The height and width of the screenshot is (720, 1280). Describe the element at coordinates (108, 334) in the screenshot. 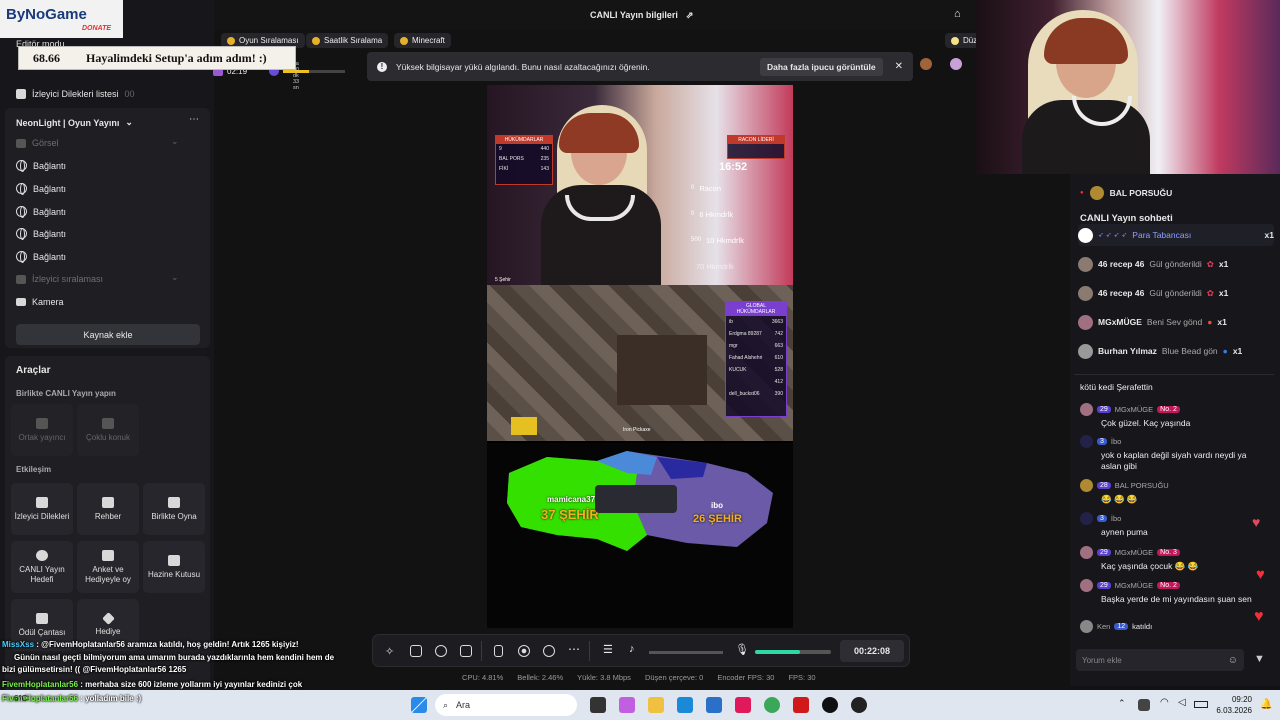

I see `add-source-button: Kaynak ekle` at that location.